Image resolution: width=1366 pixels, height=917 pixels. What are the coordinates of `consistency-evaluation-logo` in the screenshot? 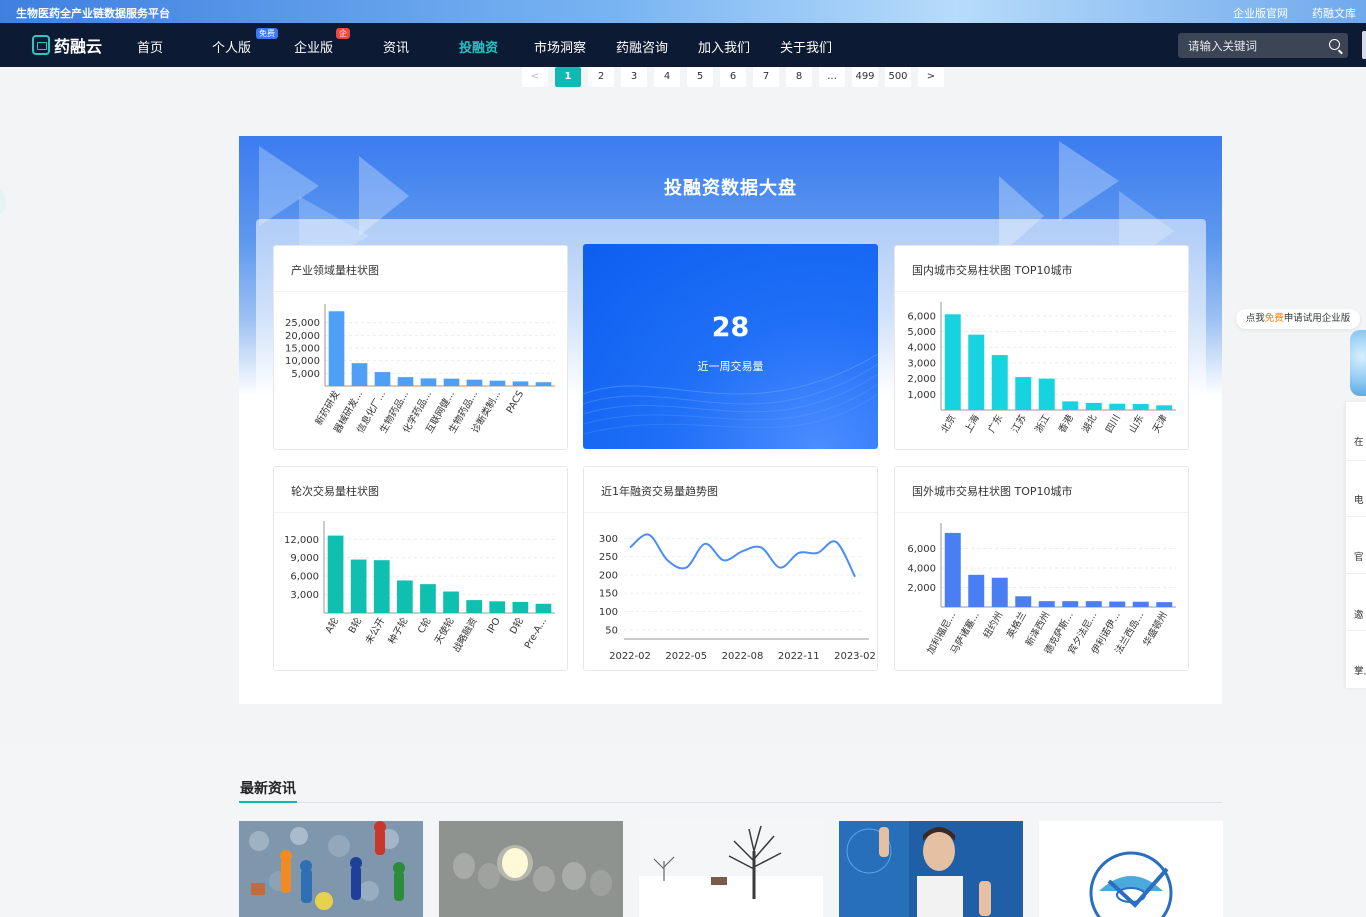 It's located at (1131, 869).